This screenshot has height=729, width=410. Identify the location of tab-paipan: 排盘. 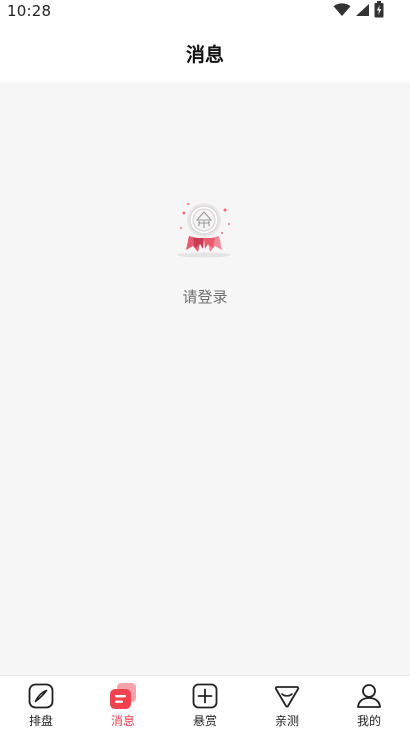
(41, 702).